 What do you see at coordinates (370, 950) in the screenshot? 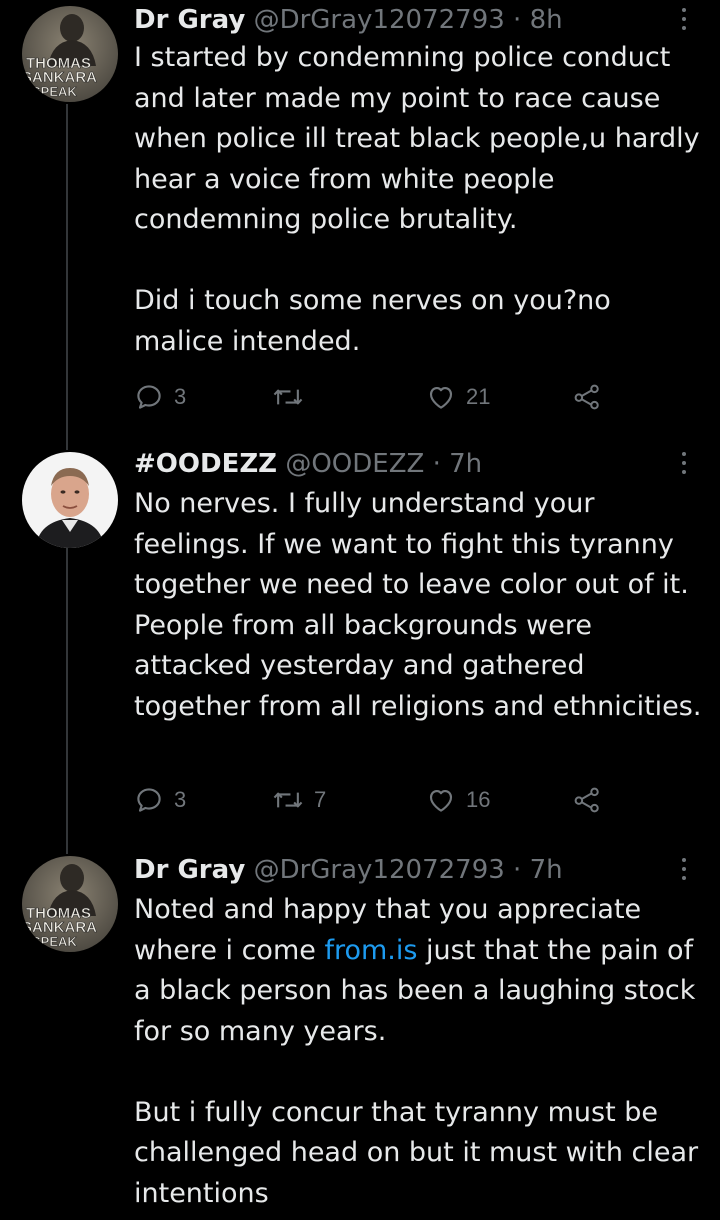
I see `tweet-link: from.is` at bounding box center [370, 950].